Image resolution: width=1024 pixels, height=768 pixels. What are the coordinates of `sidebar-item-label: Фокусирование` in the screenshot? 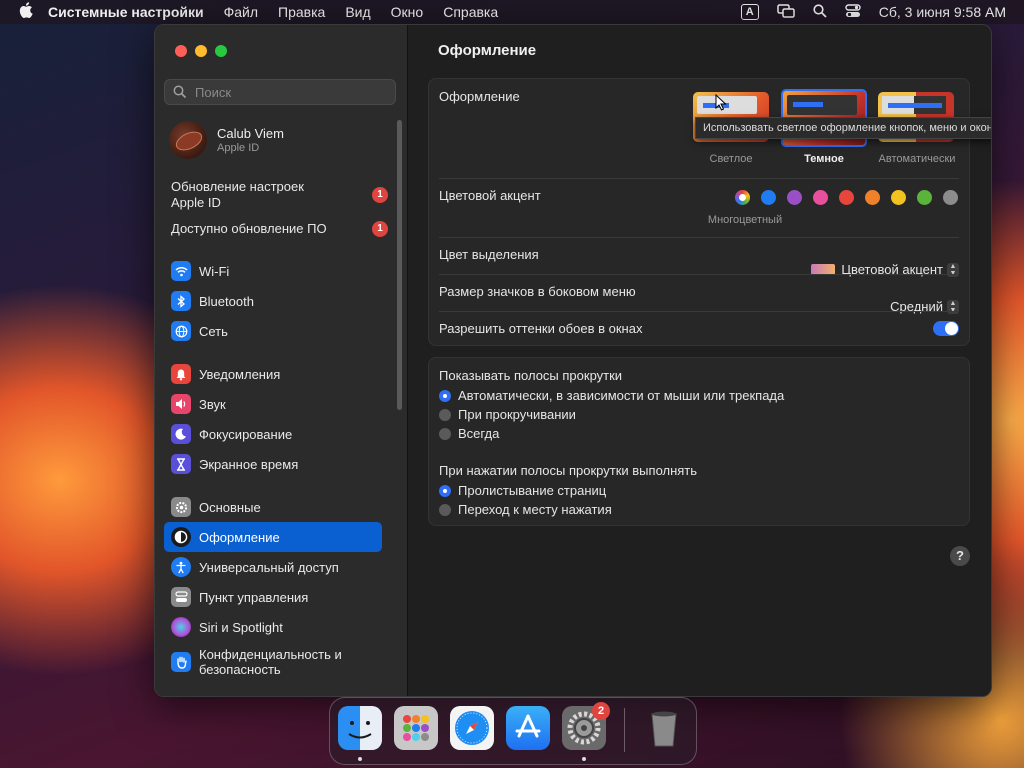 It's located at (246, 434).